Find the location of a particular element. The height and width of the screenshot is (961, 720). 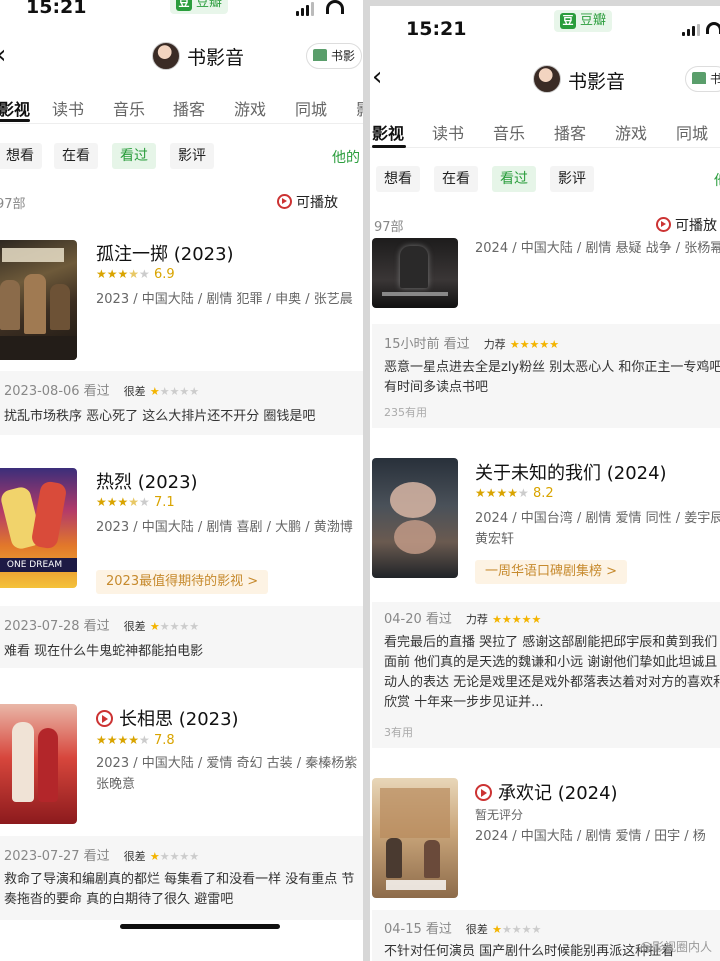

status-filters: 想看 在看 看过 影评 他的 is located at coordinates (181, 157).